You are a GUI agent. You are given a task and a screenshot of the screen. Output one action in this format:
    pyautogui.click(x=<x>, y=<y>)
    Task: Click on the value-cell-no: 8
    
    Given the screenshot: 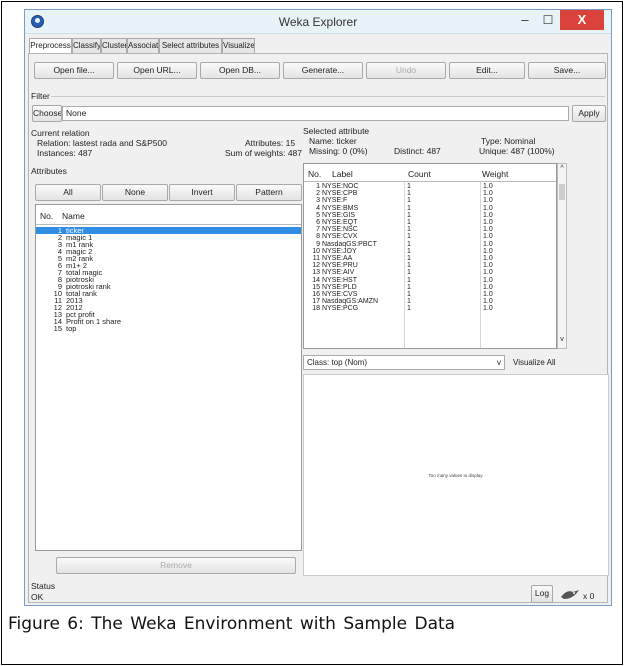 What is the action you would take?
    pyautogui.click(x=318, y=237)
    